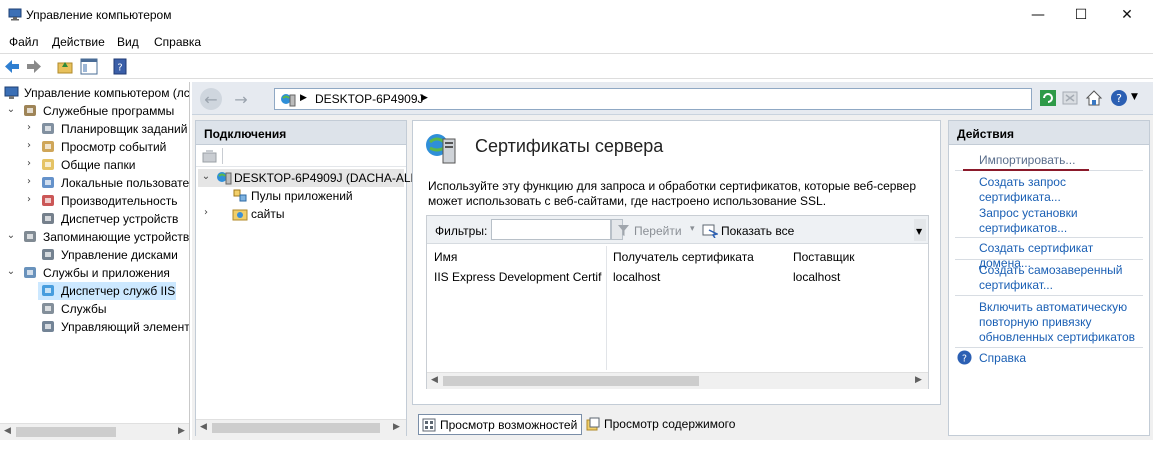  What do you see at coordinates (94, 327) in the screenshot?
I see `tree-item: Управляющий элемент` at bounding box center [94, 327].